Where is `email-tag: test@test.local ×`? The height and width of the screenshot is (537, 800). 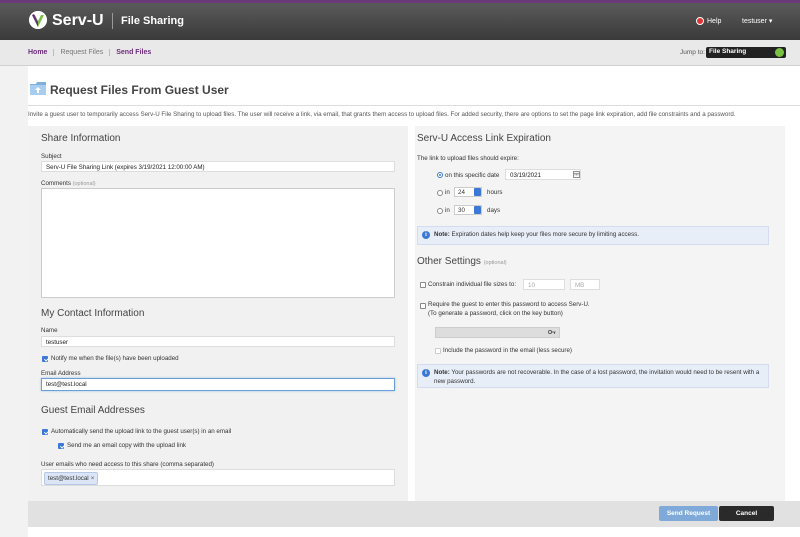
email-tag: test@test.local × is located at coordinates (71, 478).